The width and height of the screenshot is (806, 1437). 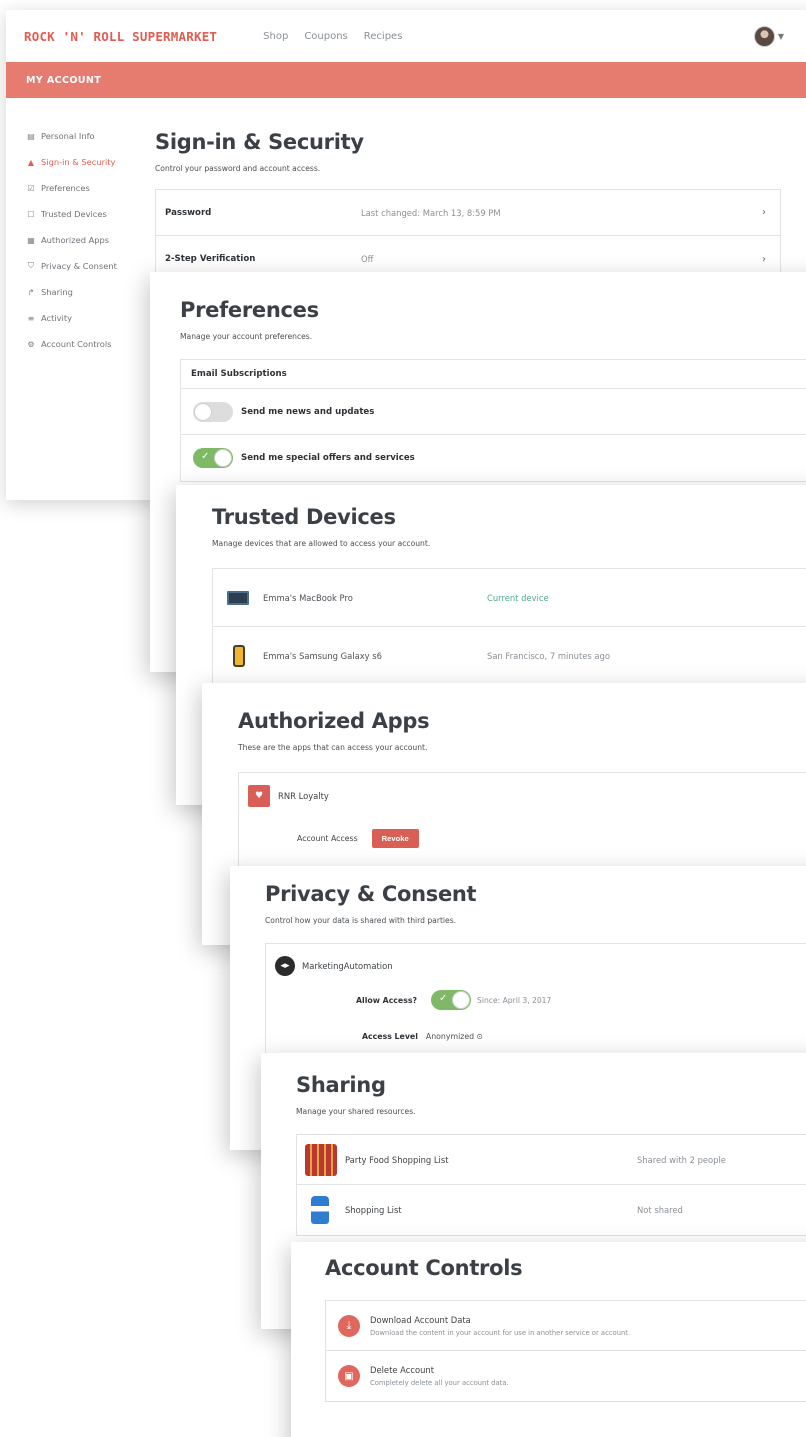 I want to click on list-name: Party Food Shopping List, so click(x=397, y=1159).